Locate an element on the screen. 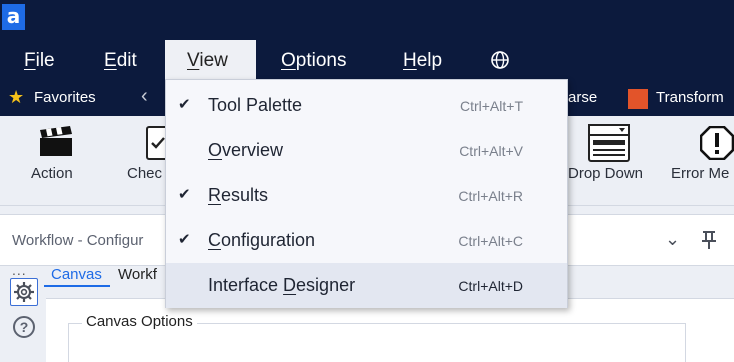 The height and width of the screenshot is (362, 734). favorites-tab: Favorites is located at coordinates (65, 97).